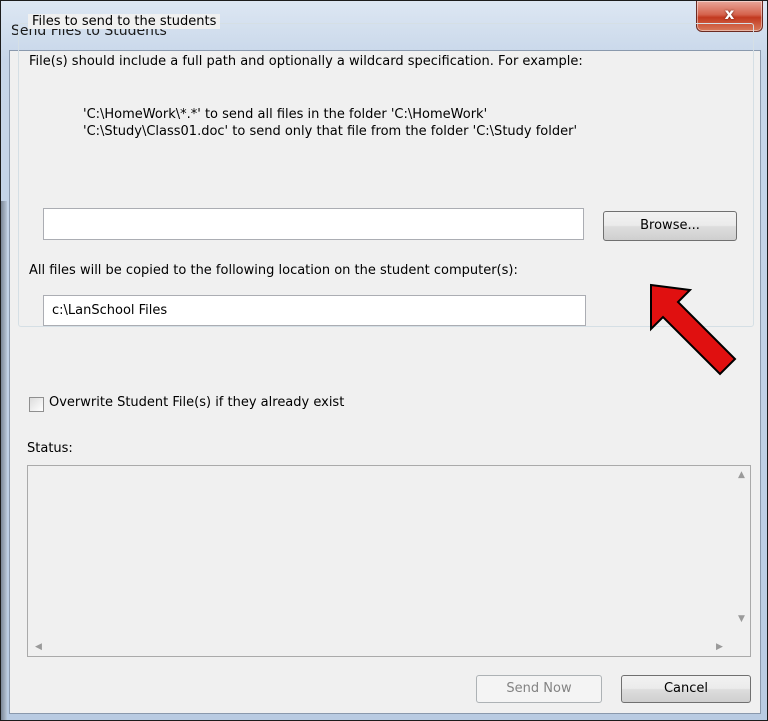 The width and height of the screenshot is (768, 721). I want to click on cancel-button: Cancel, so click(686, 689).